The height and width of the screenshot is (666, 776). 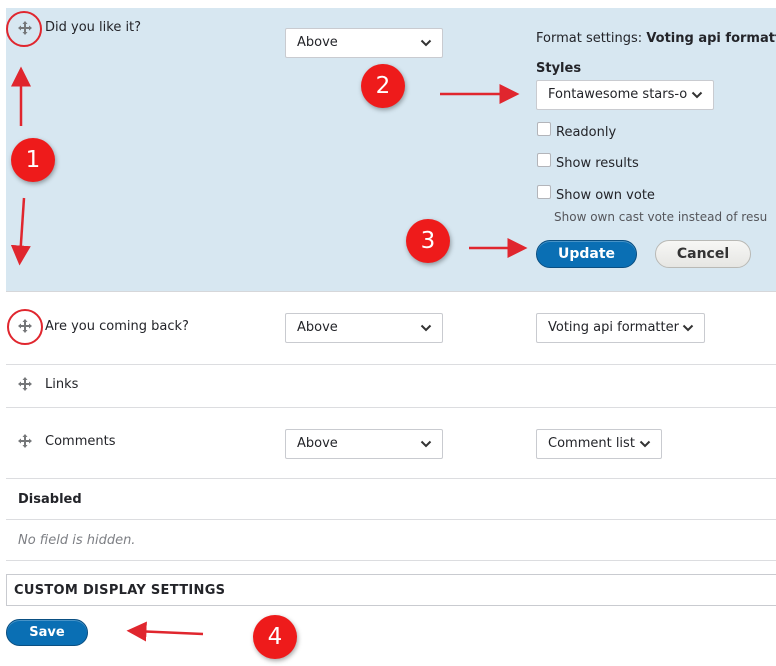 What do you see at coordinates (544, 160) in the screenshot?
I see `show-results-checkbox` at bounding box center [544, 160].